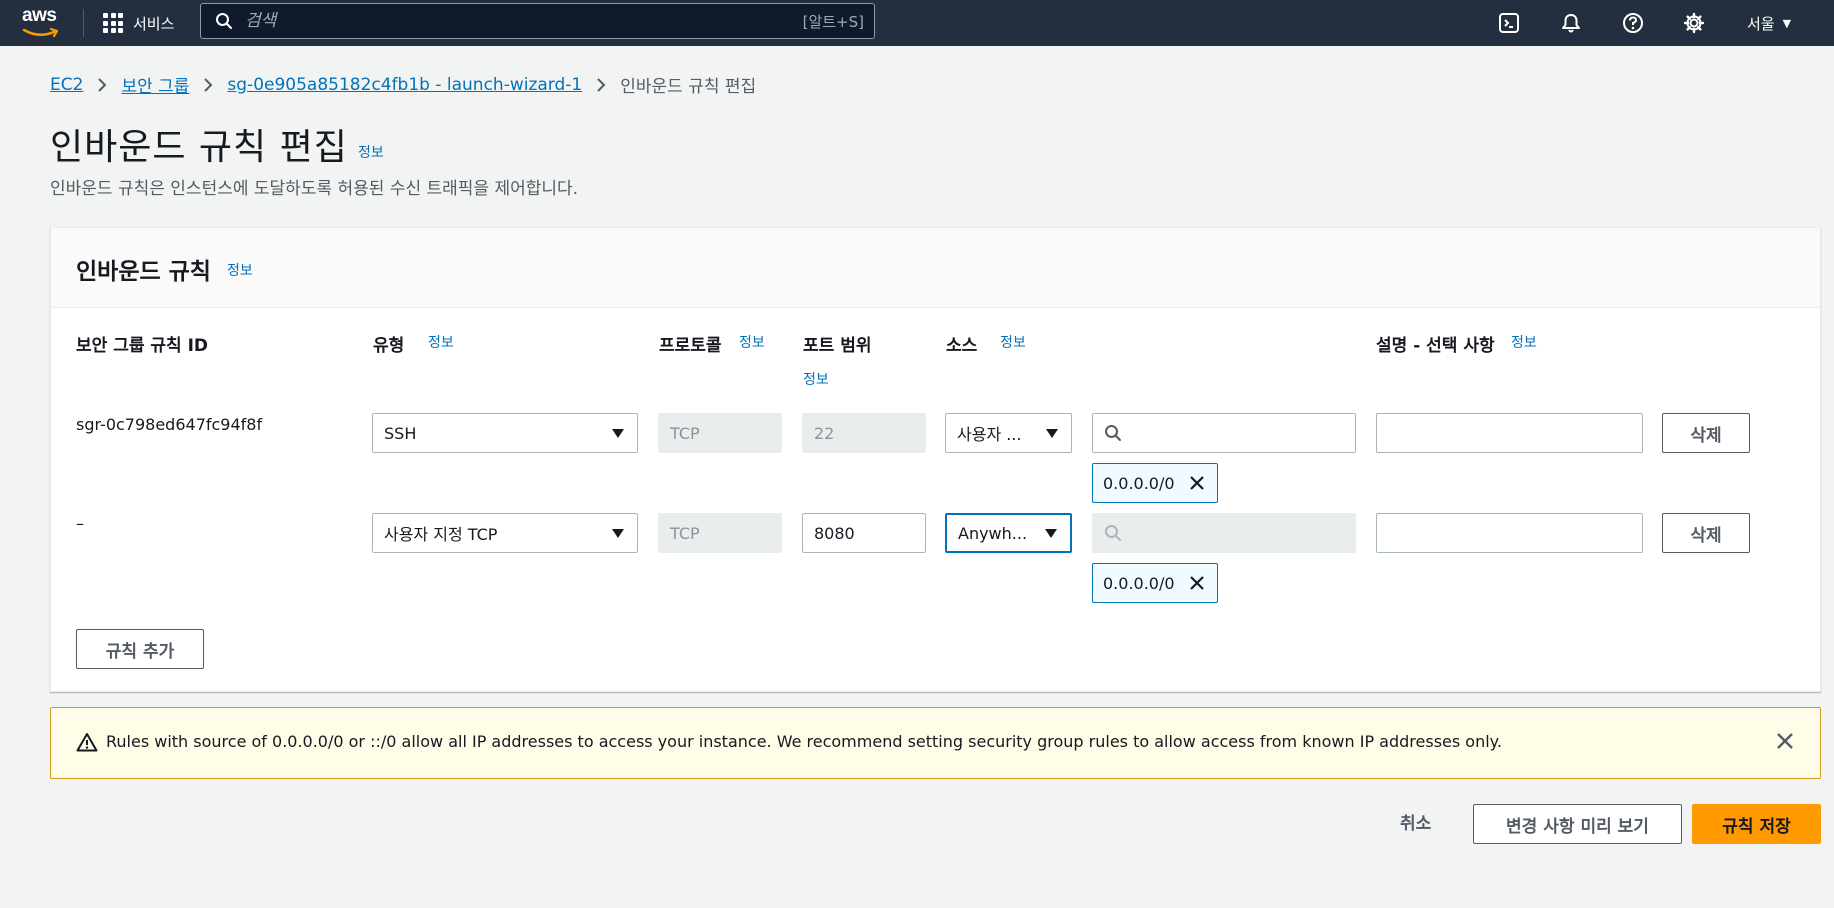 The height and width of the screenshot is (908, 1834). I want to click on port-range-info-link: 정보, so click(816, 379).